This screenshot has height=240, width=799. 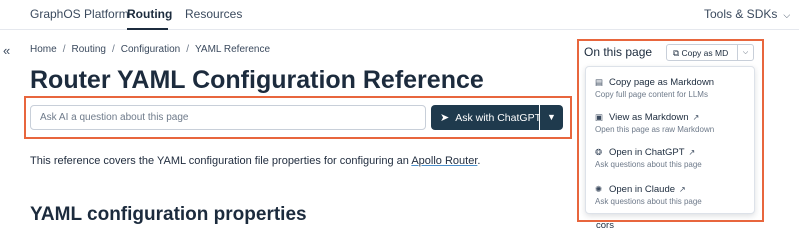 What do you see at coordinates (147, 29) in the screenshot?
I see `nav-active-indicator` at bounding box center [147, 29].